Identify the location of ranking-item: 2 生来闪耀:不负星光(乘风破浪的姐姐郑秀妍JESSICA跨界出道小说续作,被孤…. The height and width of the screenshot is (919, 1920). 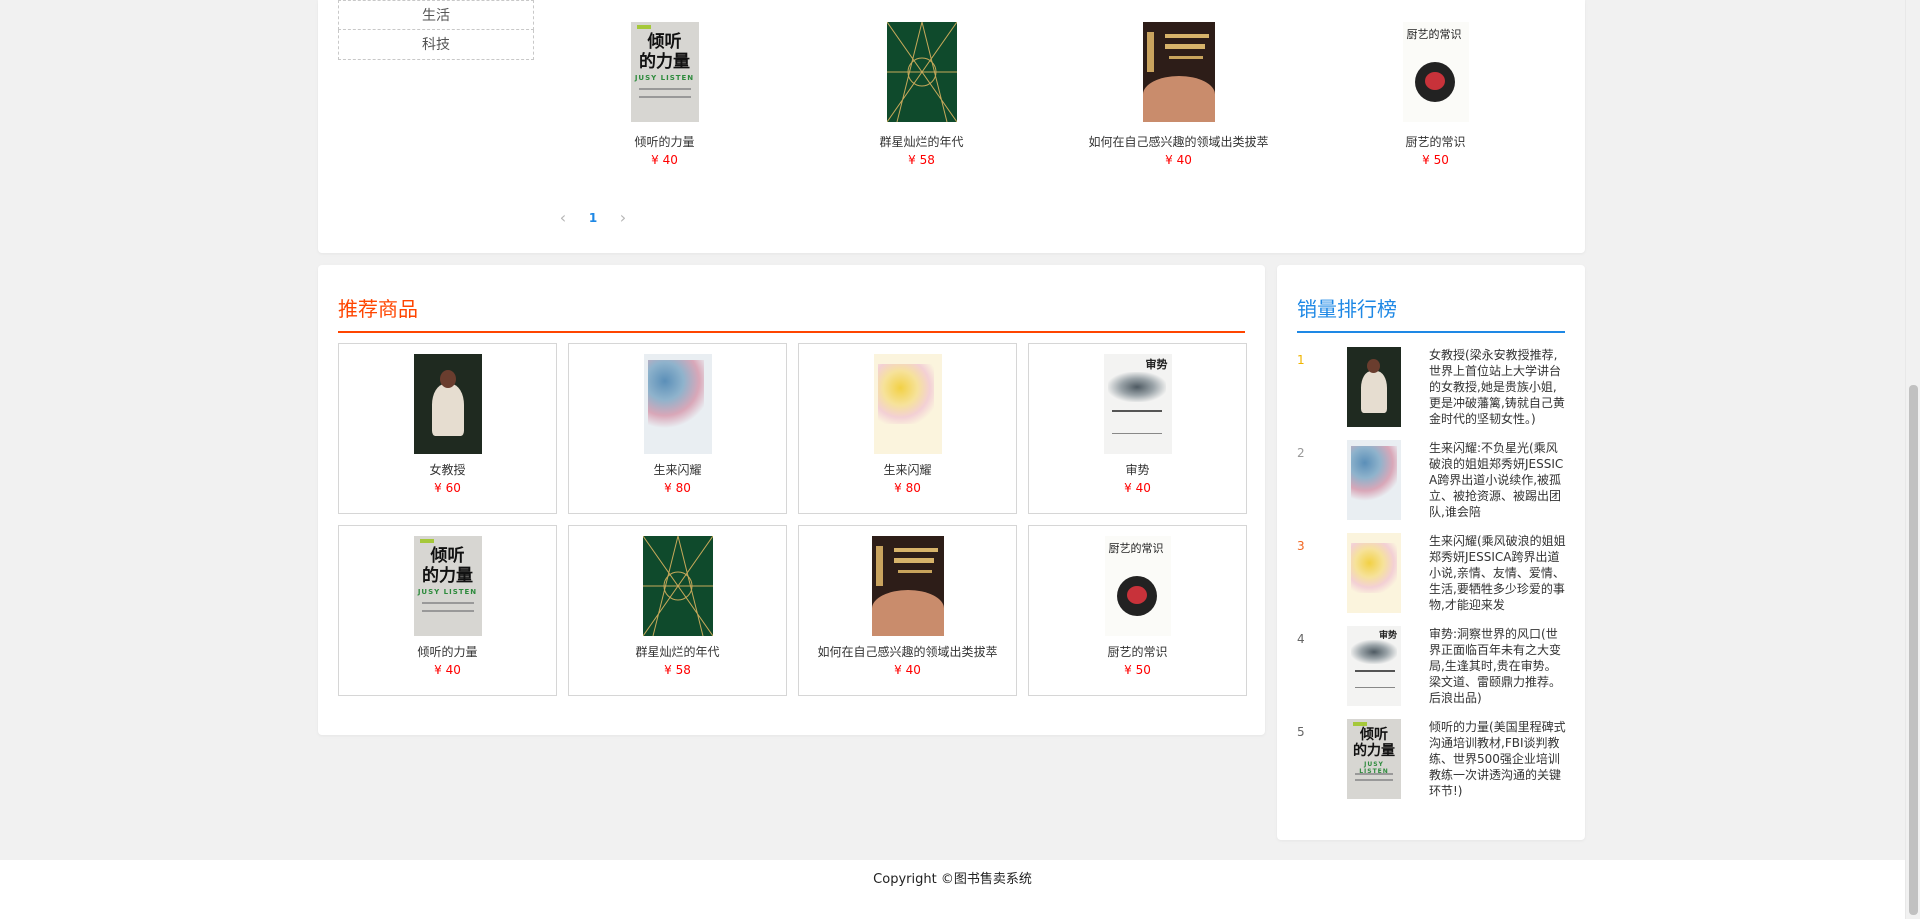
(1432, 489).